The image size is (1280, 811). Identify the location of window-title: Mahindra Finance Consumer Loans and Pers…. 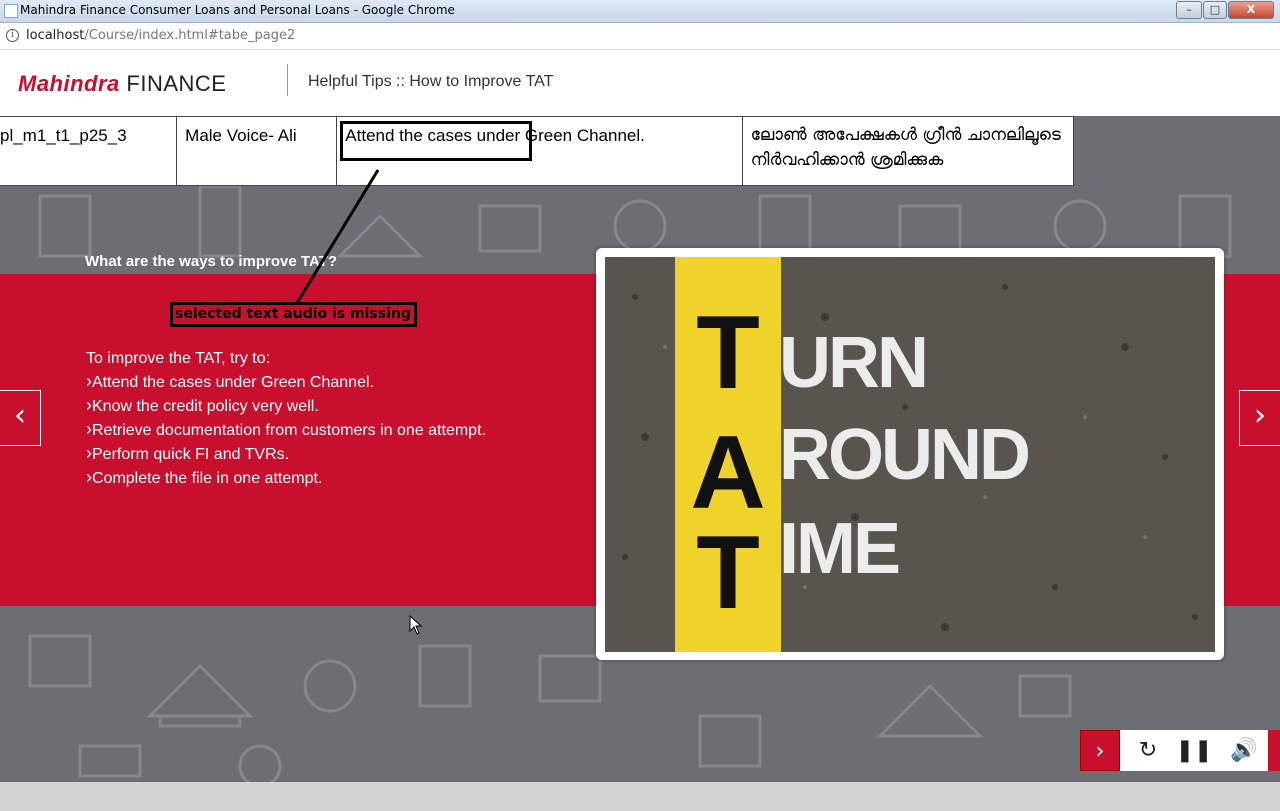
(237, 10).